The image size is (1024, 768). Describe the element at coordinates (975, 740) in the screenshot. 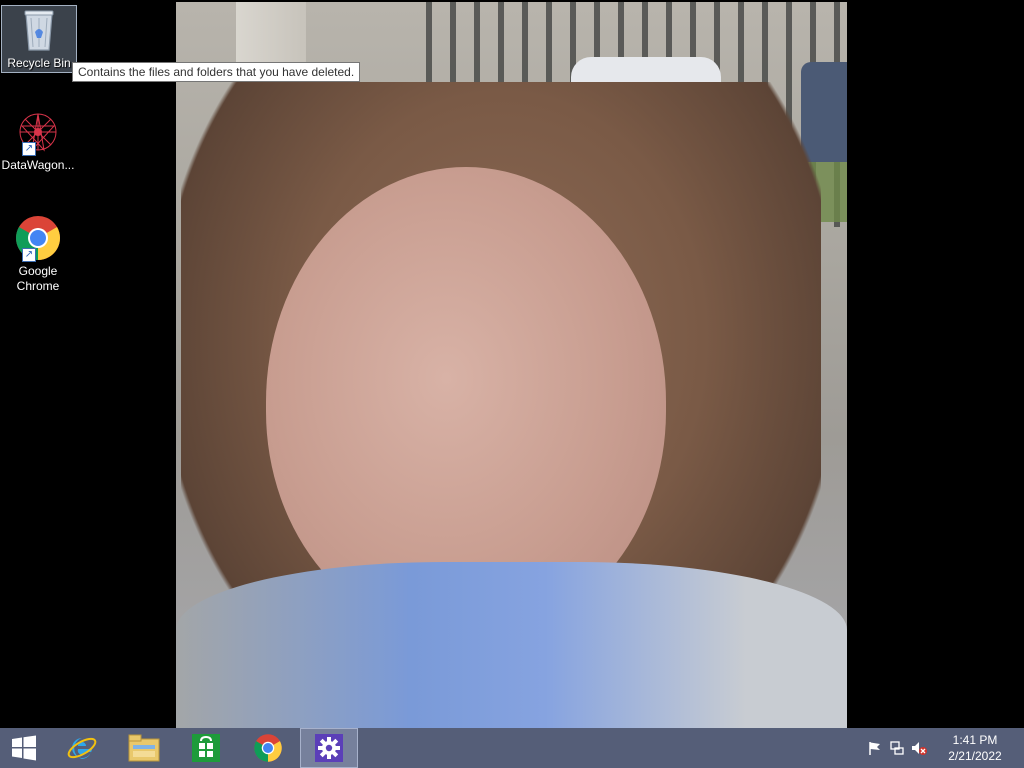

I see `clock-time: 1:41 PM` at that location.